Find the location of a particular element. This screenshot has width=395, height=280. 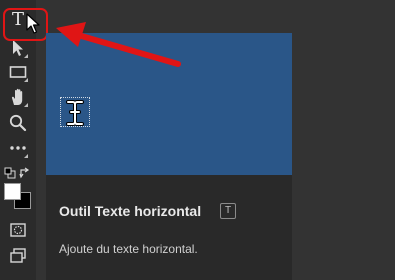

zoom-icon is located at coordinates (18, 123).